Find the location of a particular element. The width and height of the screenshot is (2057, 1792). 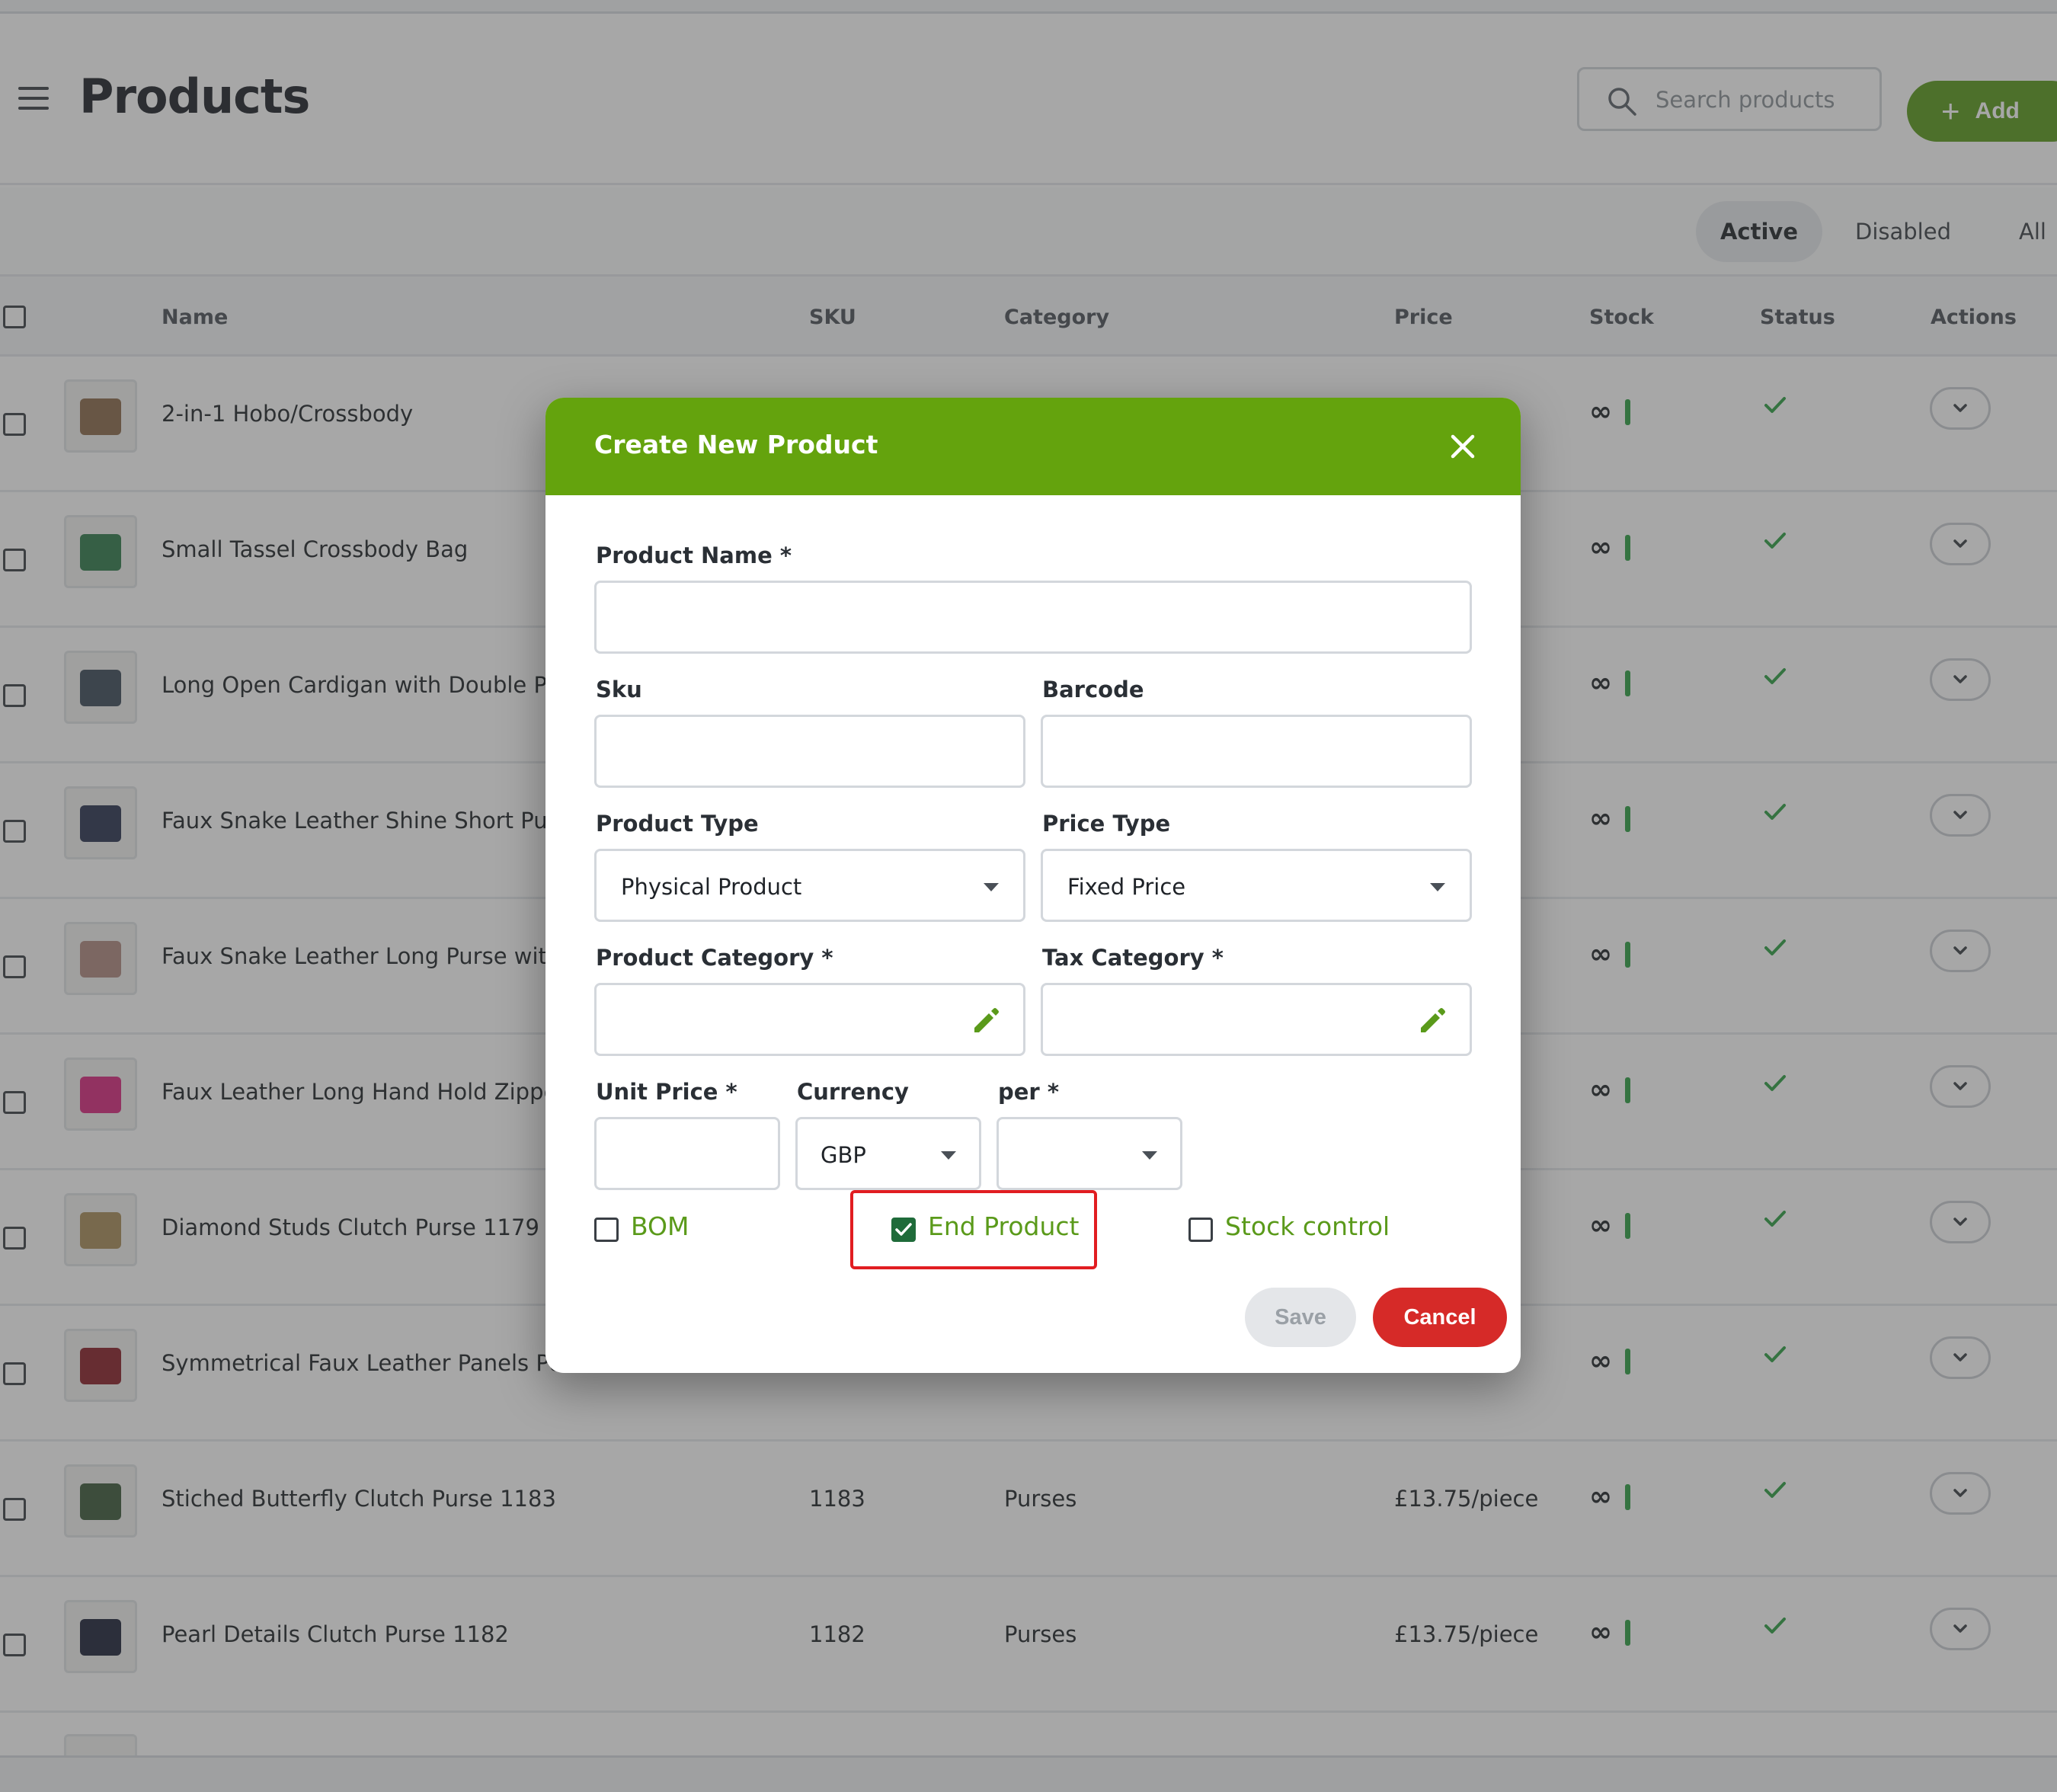

tax-category-label: Tax Category * is located at coordinates (1133, 958).